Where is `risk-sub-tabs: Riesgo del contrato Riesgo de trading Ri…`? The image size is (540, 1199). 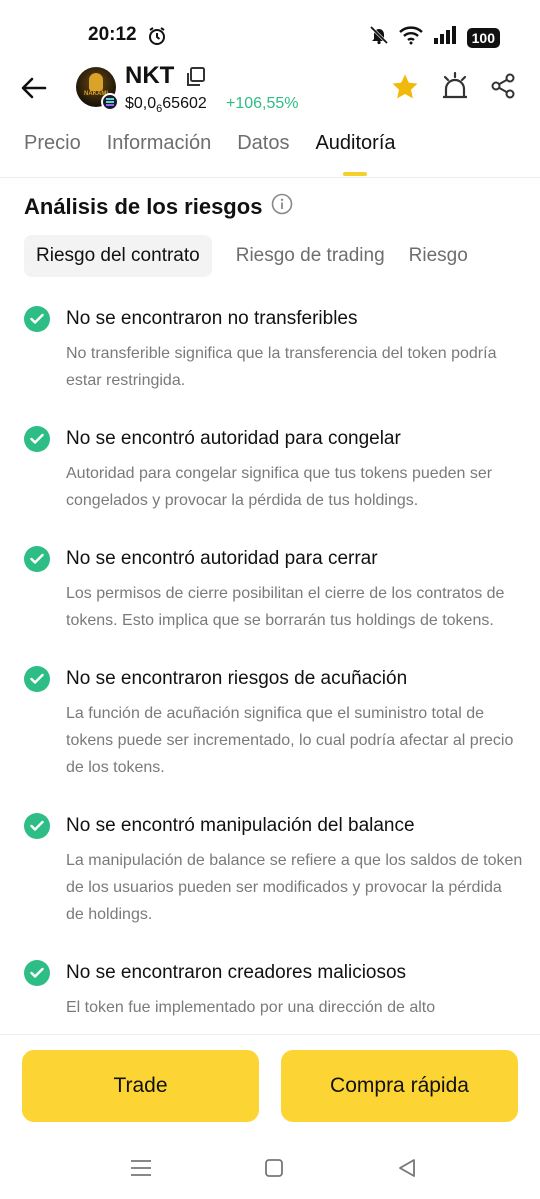 risk-sub-tabs: Riesgo del contrato Riesgo de trading Ri… is located at coordinates (282, 256).